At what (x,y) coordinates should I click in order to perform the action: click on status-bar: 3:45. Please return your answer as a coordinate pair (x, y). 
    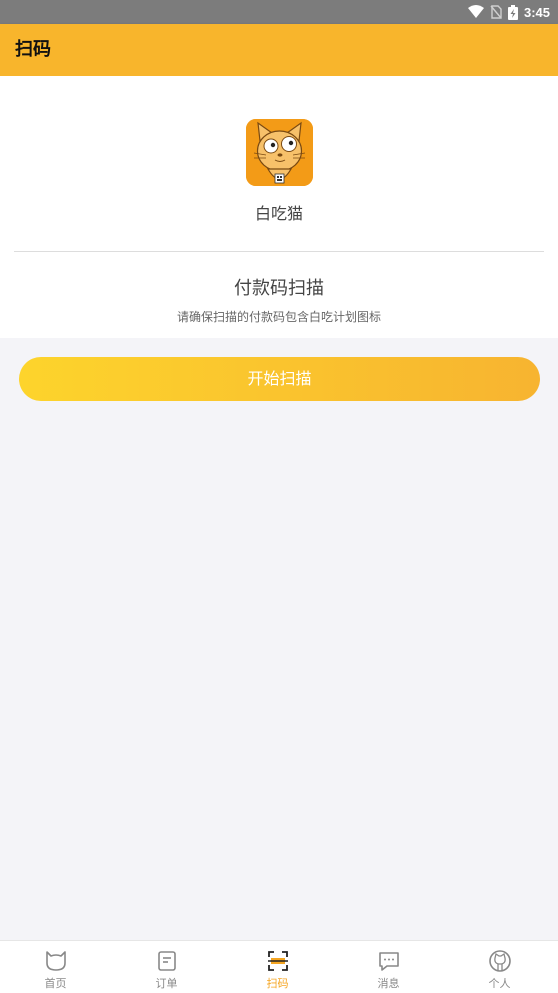
    Looking at the image, I should click on (279, 12).